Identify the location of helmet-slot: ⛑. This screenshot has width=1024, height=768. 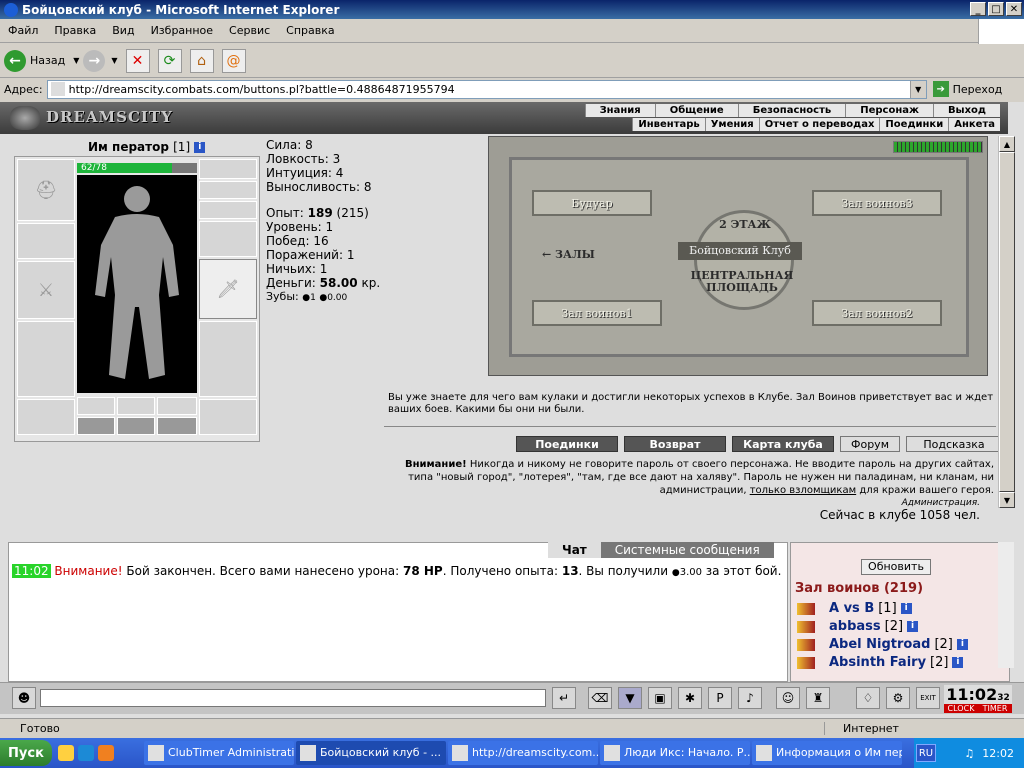
(46, 190).